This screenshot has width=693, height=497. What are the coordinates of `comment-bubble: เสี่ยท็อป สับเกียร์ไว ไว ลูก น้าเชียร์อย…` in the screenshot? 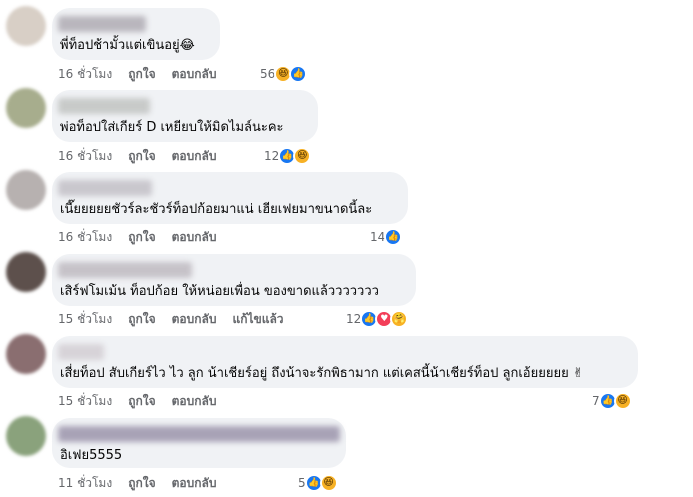 It's located at (345, 362).